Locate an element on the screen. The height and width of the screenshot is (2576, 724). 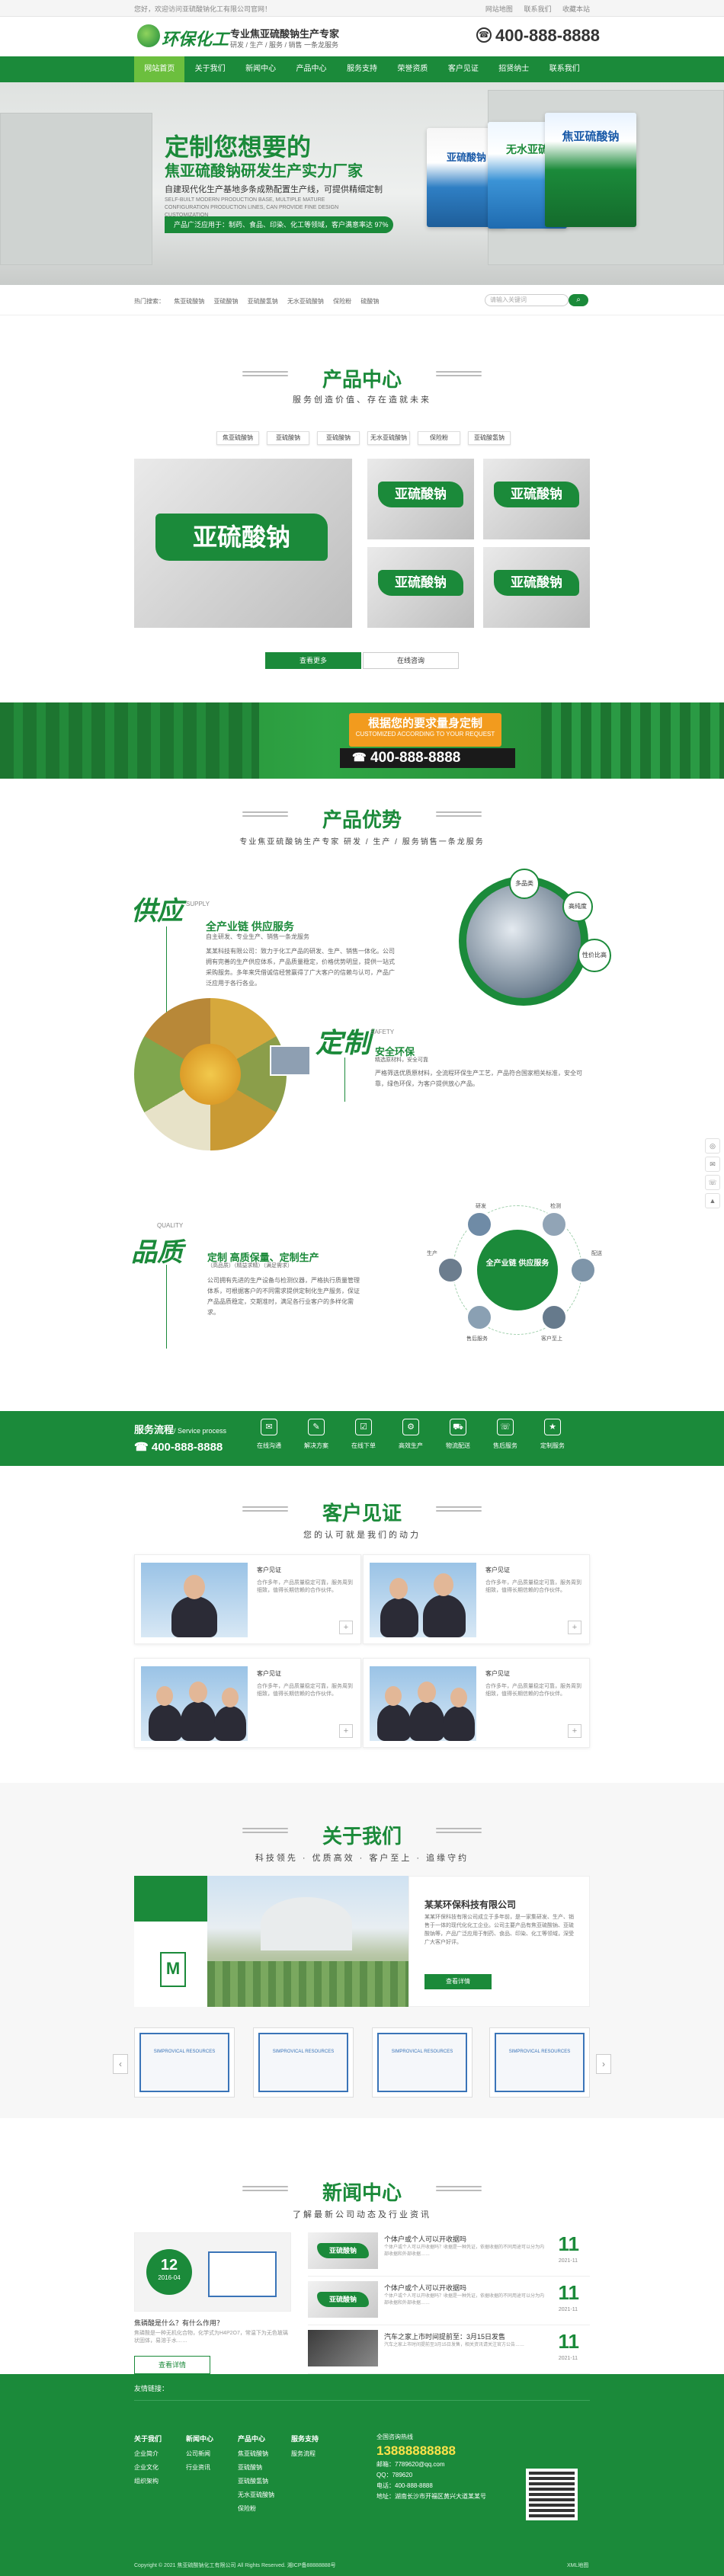
nav-honors: 荣誉资质 is located at coordinates (412, 69).